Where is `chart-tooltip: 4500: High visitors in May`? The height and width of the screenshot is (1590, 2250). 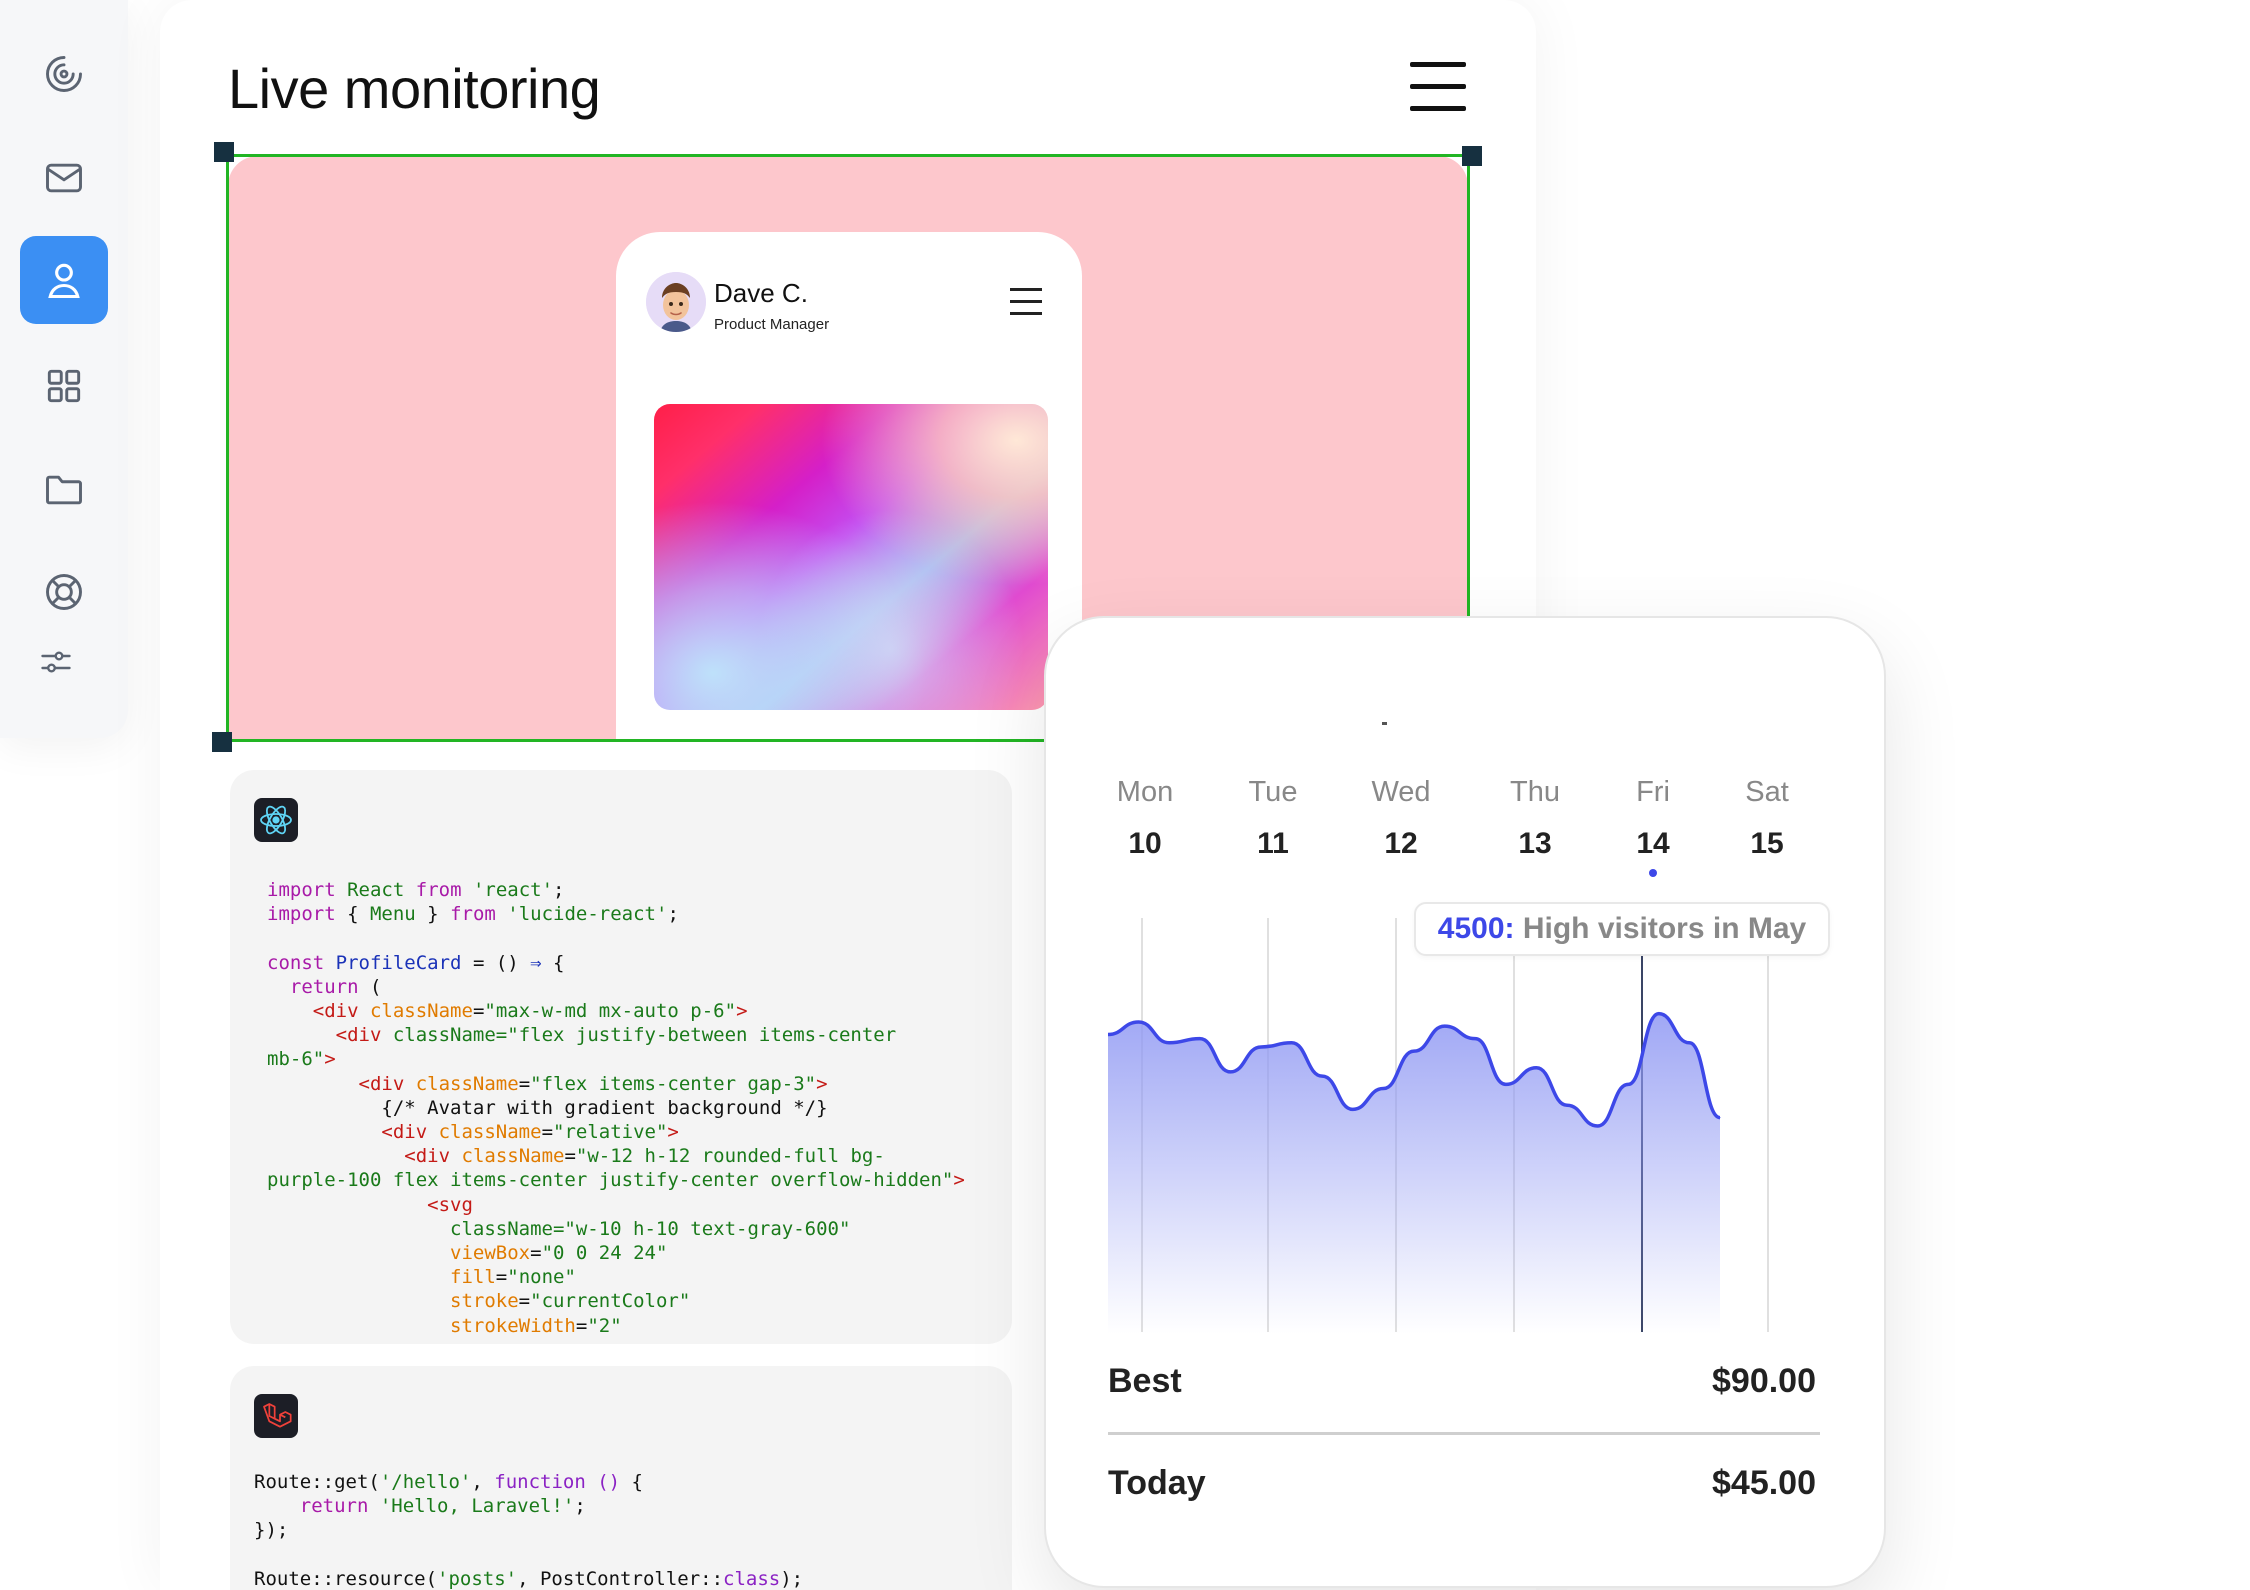
chart-tooltip: 4500: High visitors in May is located at coordinates (1622, 929).